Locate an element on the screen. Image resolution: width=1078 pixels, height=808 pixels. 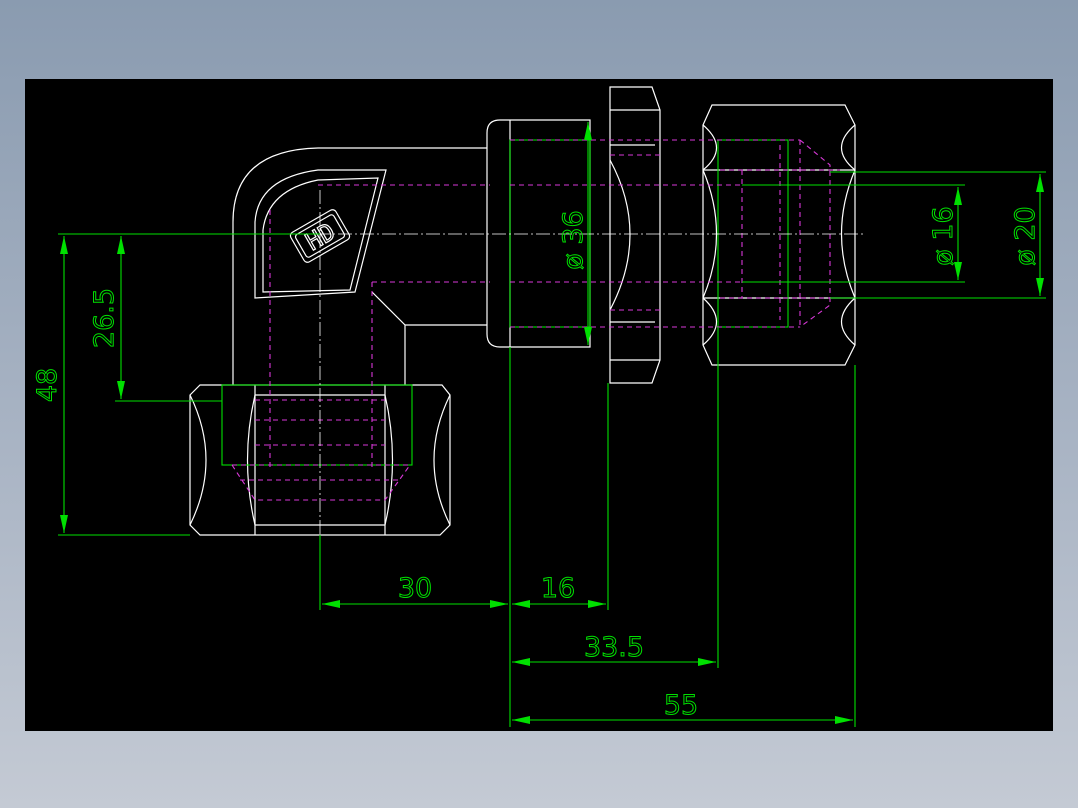
dimension-30-label: 30 is located at coordinates (415, 588).